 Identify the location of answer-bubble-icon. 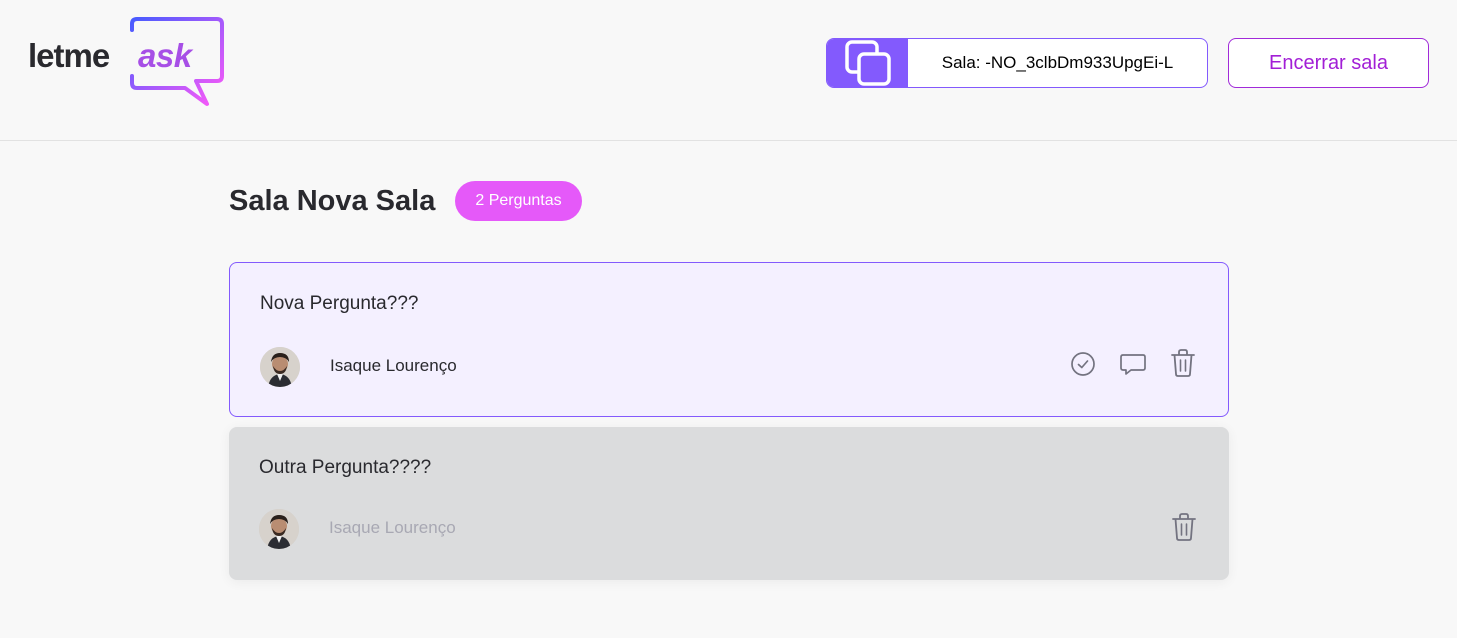
(1133, 364).